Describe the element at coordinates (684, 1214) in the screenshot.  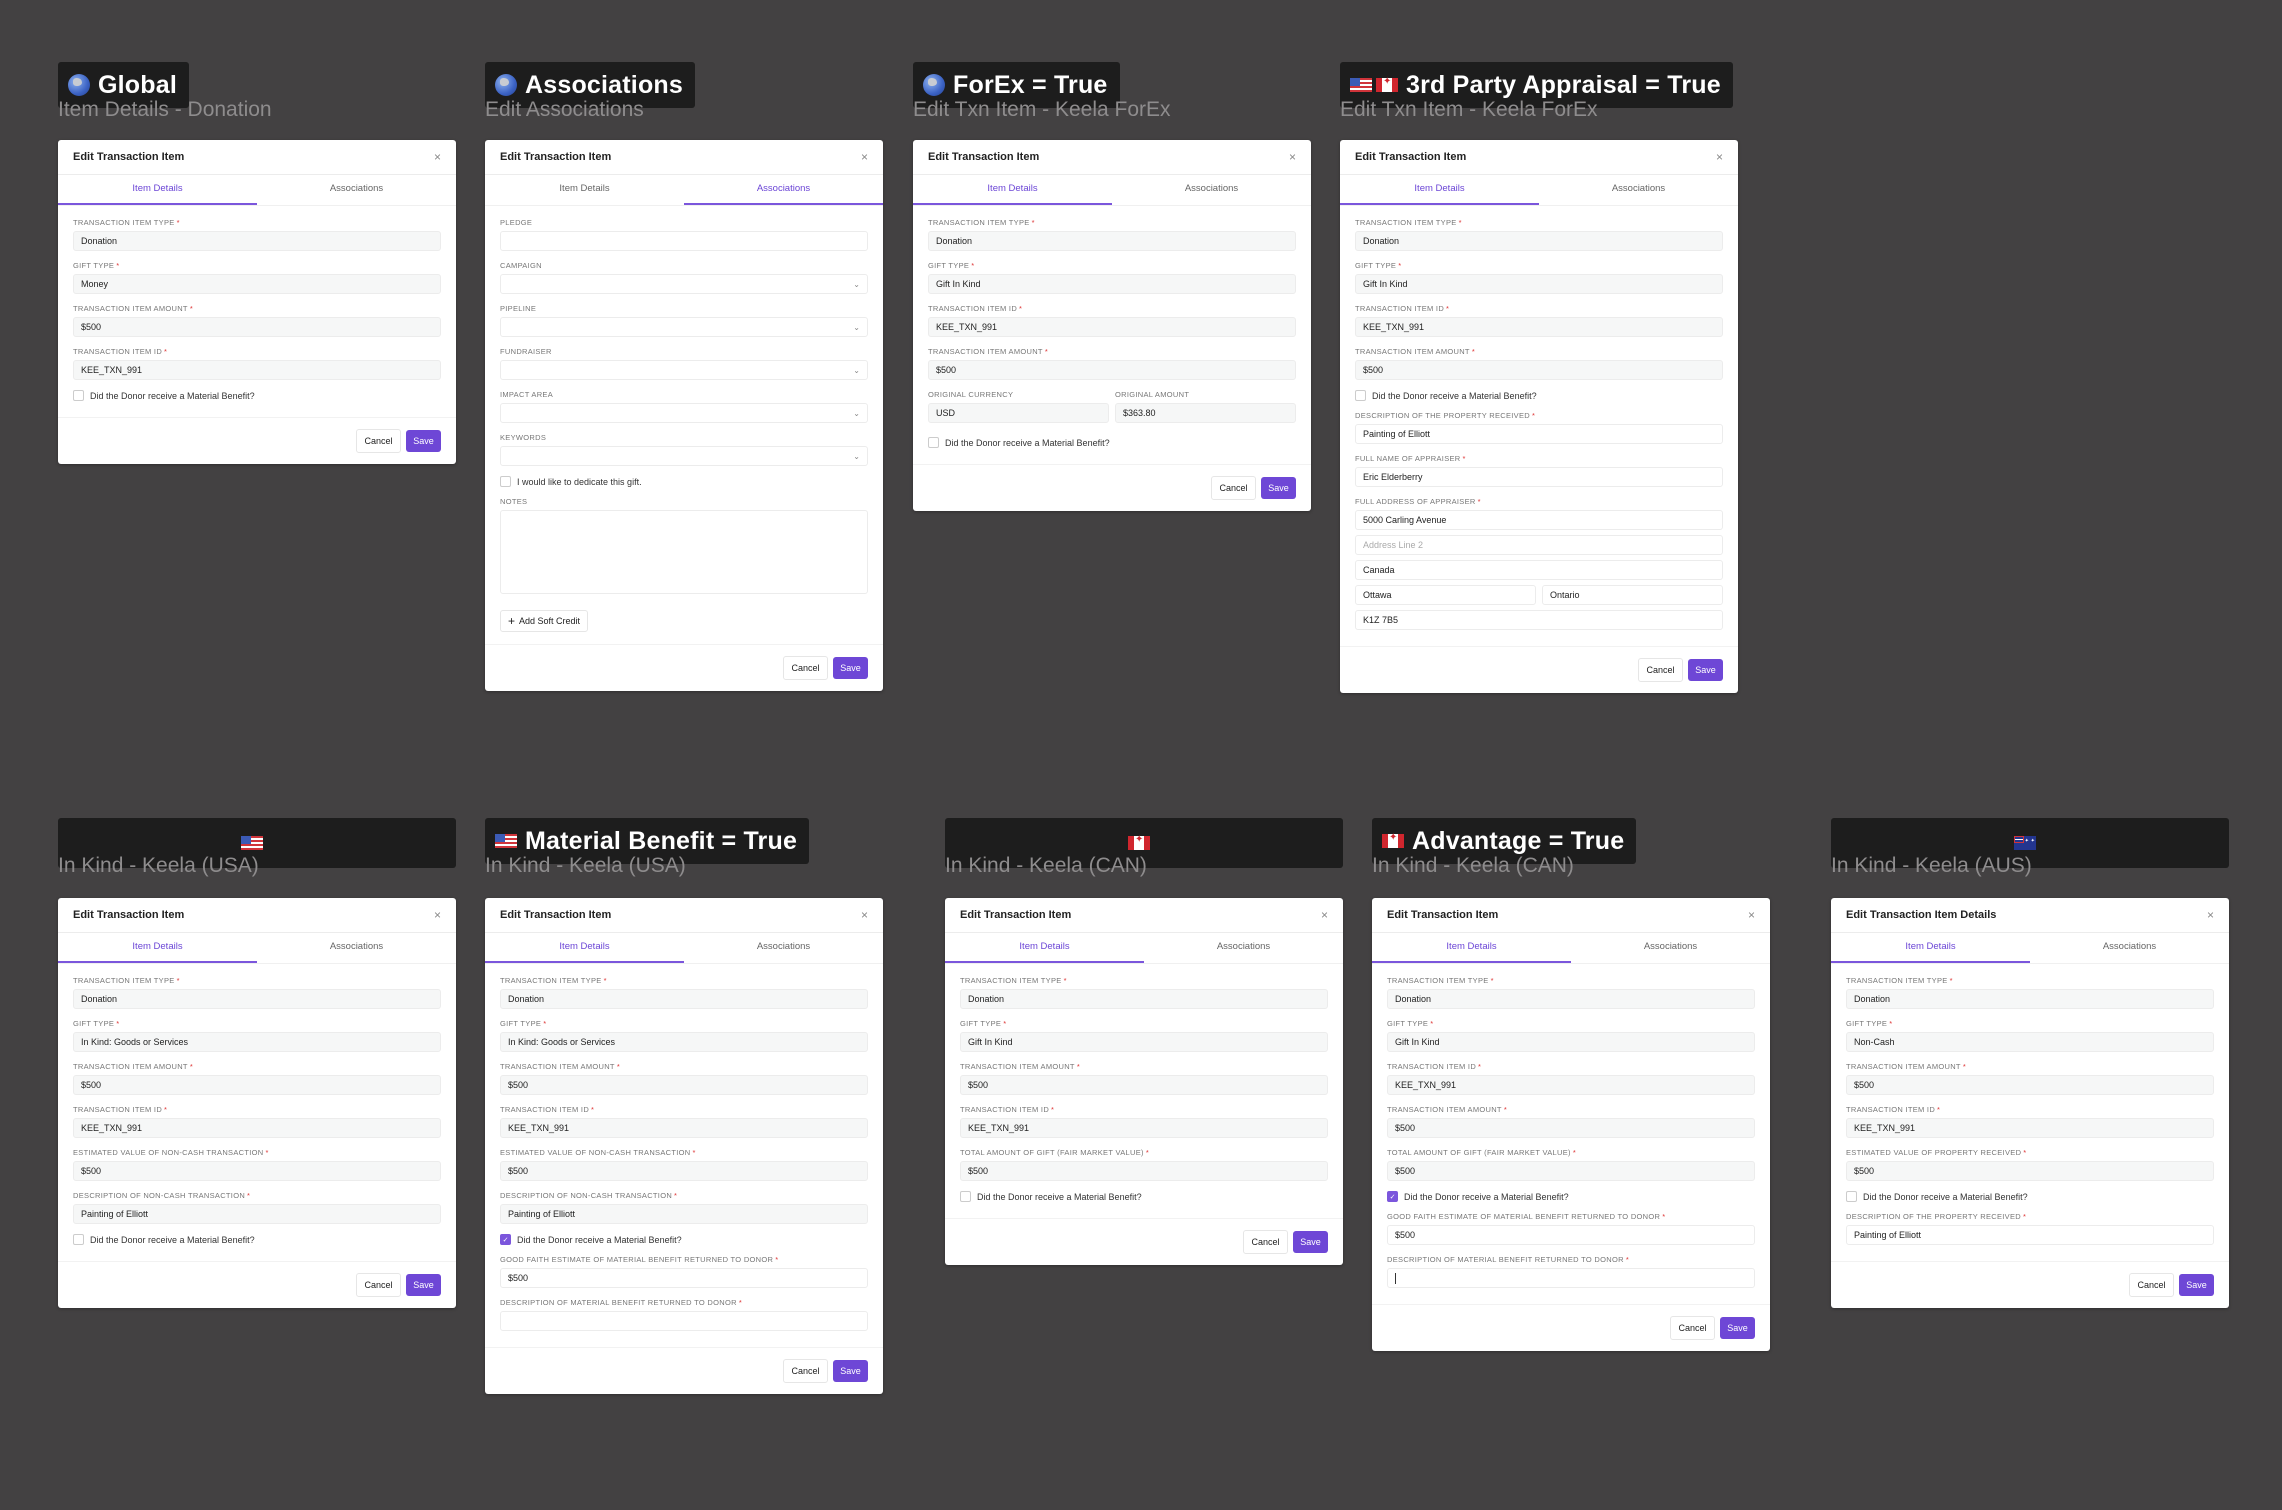
I see `description-of-non-cash-transaction-input: Painting of Elliott` at that location.